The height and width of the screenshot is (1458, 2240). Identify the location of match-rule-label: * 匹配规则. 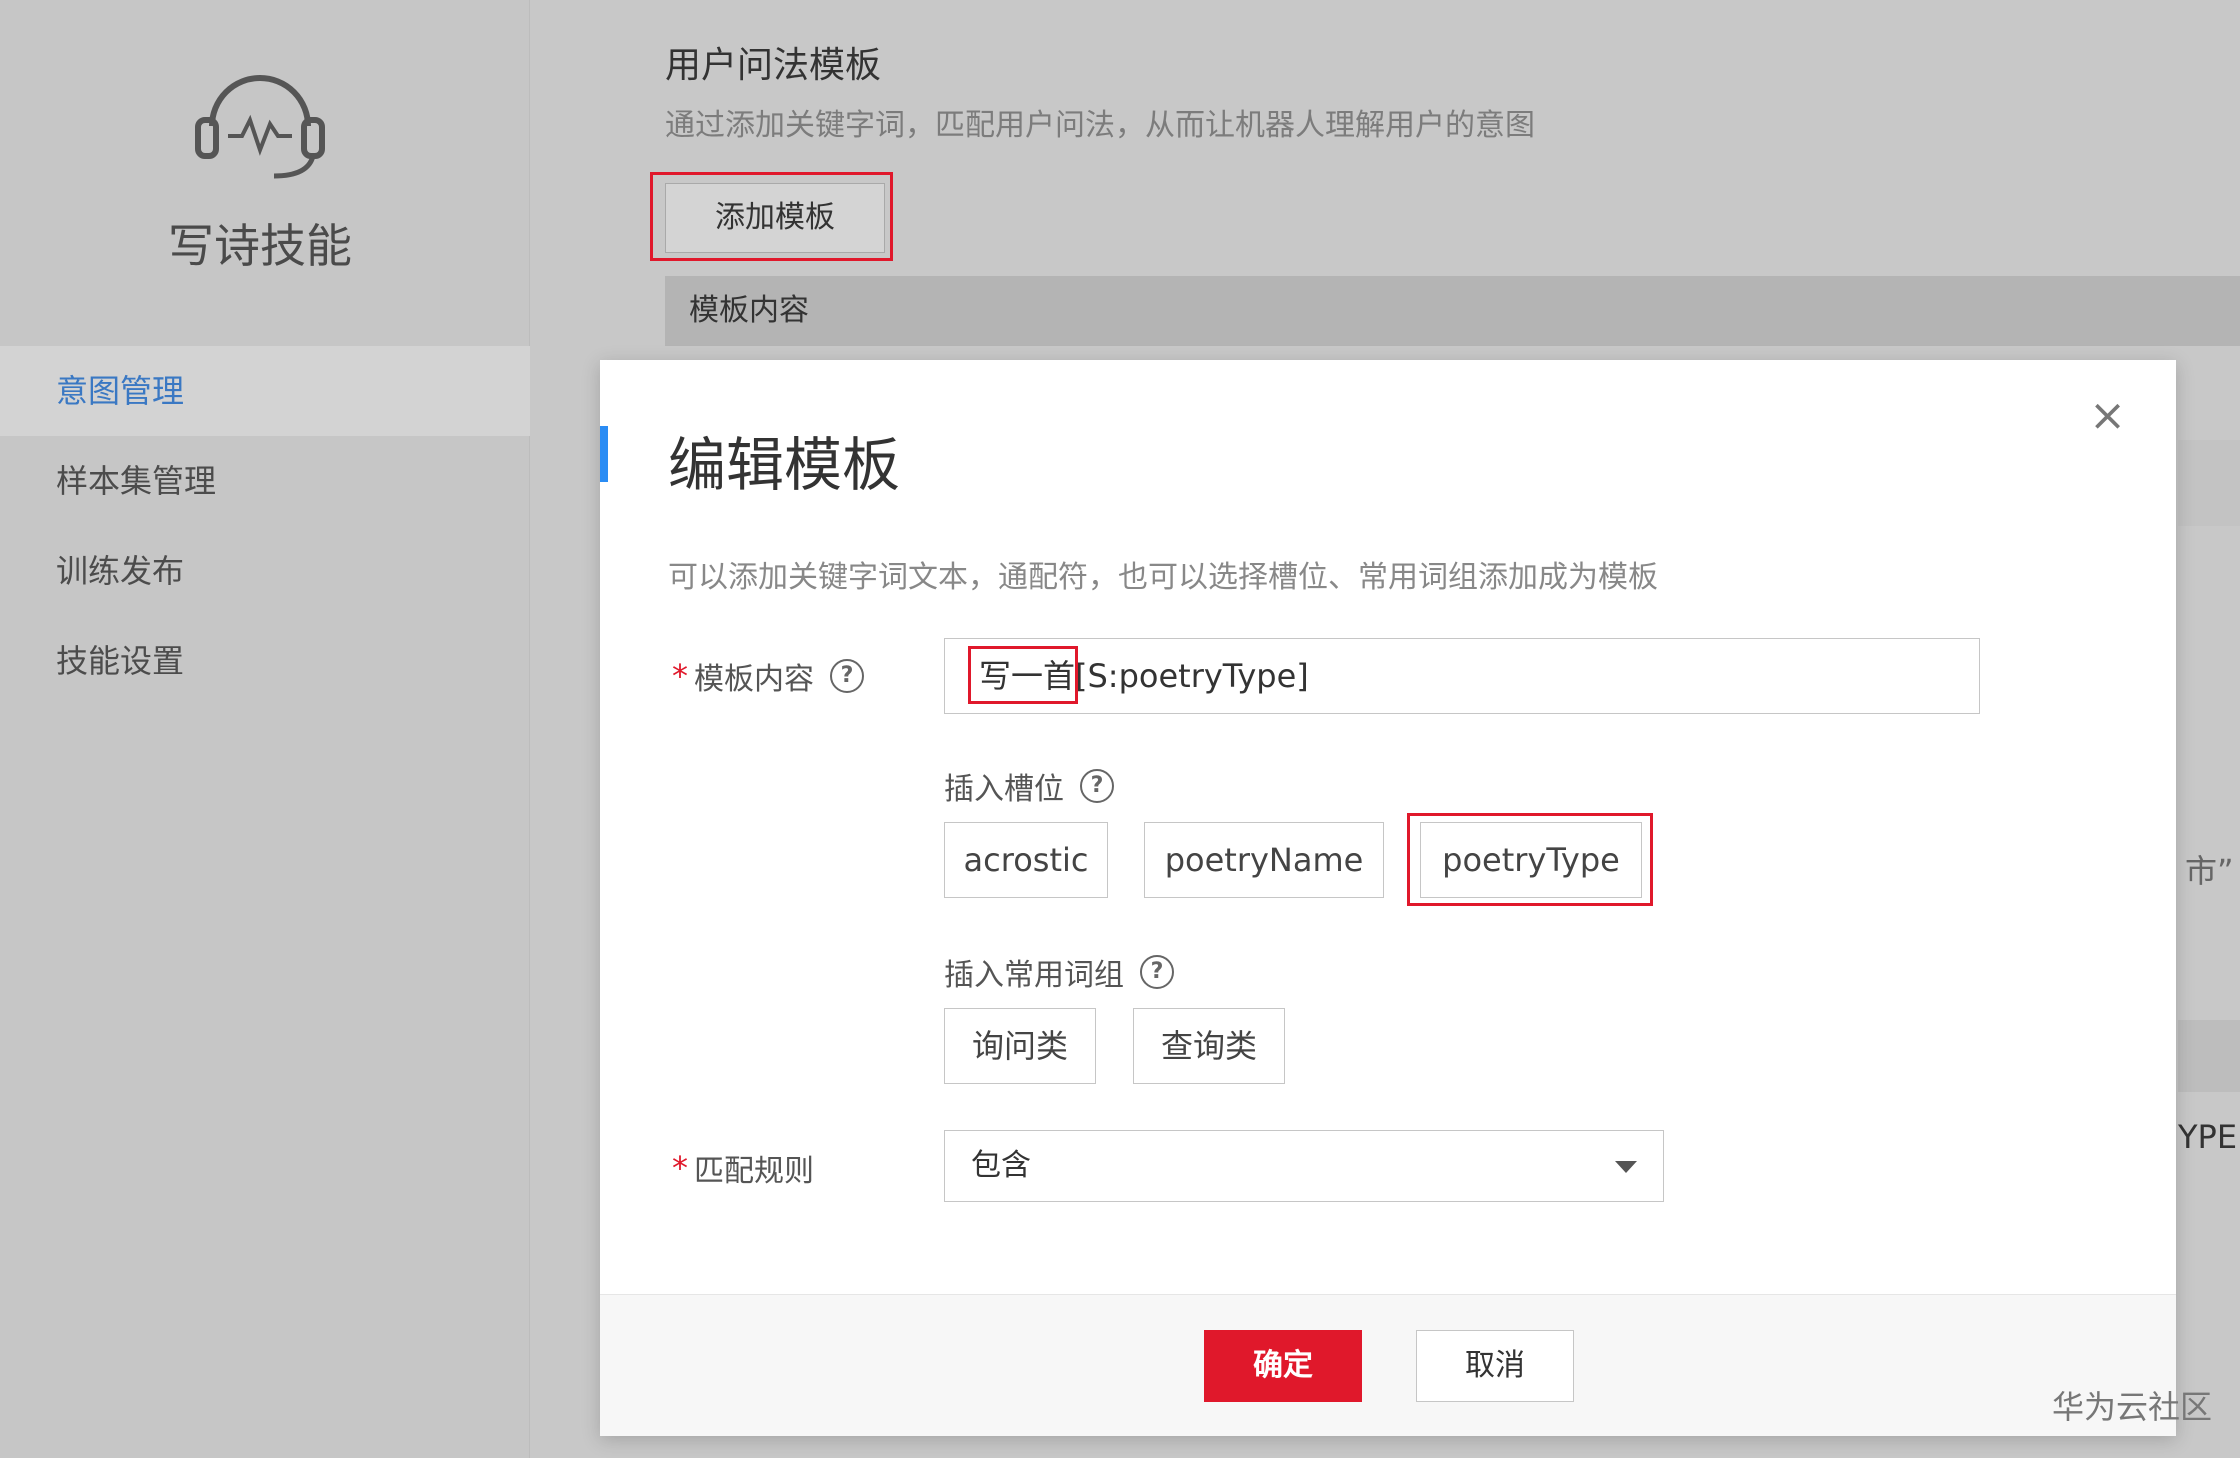
(743, 1168).